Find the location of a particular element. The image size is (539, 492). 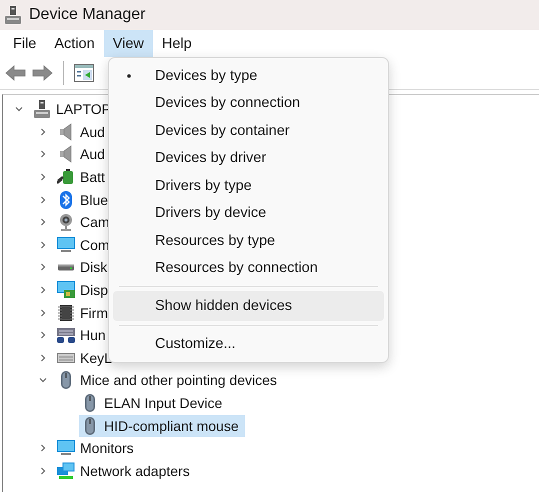

menu-item: Resources by connection is located at coordinates (248, 268).